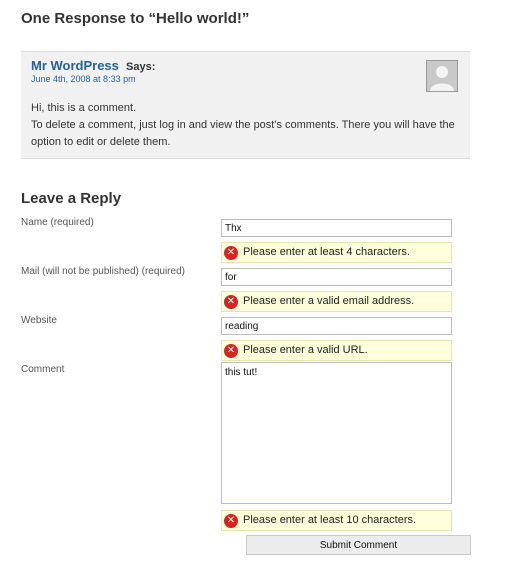 This screenshot has height=568, width=513. I want to click on website-error-text: Please enter a valid URL., so click(305, 350).